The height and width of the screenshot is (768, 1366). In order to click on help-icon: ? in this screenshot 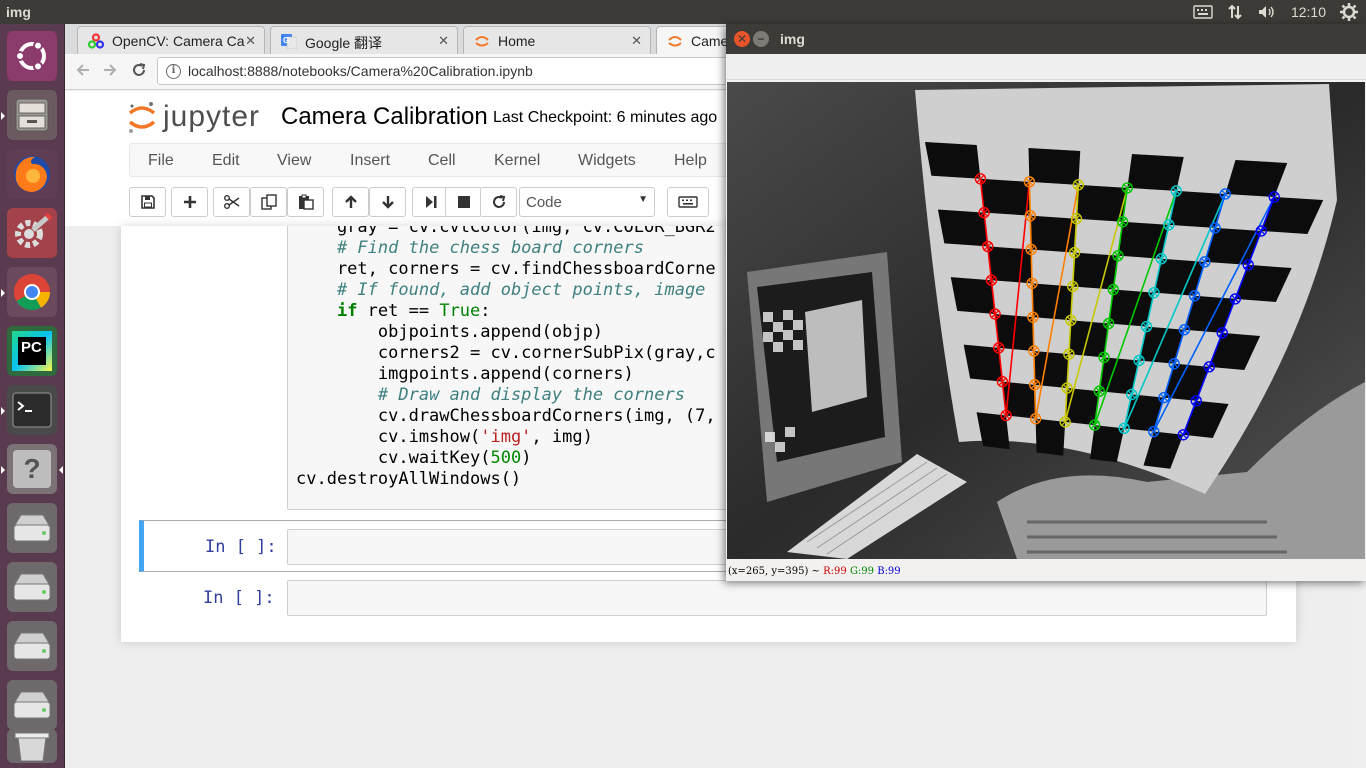, I will do `click(32, 469)`.